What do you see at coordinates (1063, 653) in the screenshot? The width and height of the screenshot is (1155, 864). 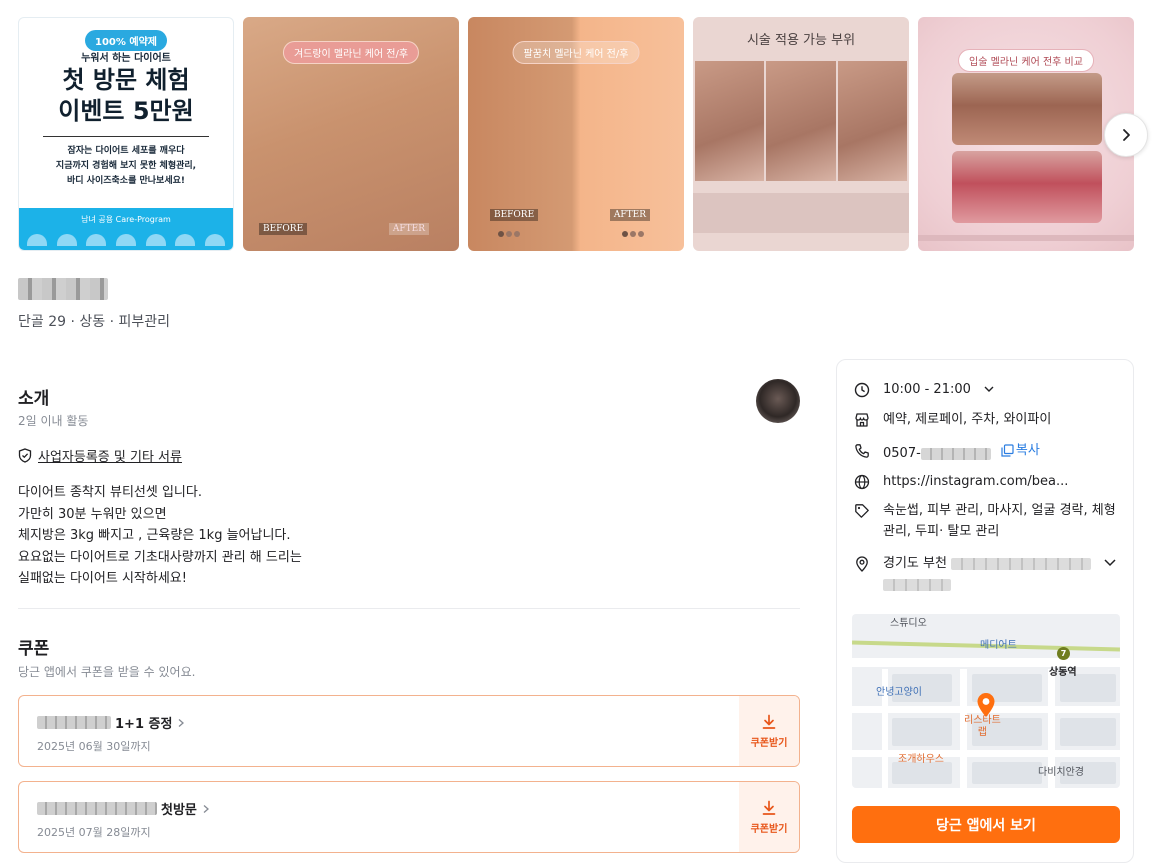 I see `subway-line-badge: 7` at bounding box center [1063, 653].